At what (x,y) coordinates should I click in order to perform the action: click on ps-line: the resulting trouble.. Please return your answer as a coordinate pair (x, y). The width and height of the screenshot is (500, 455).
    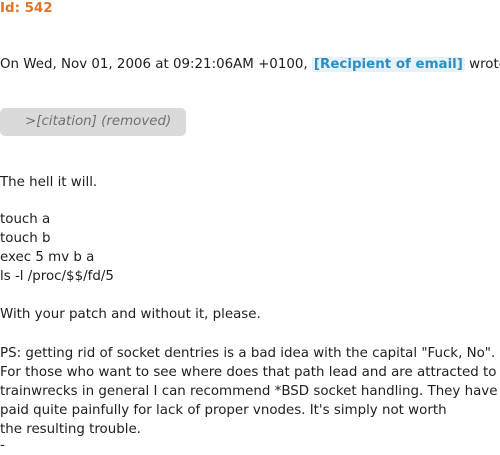
    Looking at the image, I should click on (70, 429).